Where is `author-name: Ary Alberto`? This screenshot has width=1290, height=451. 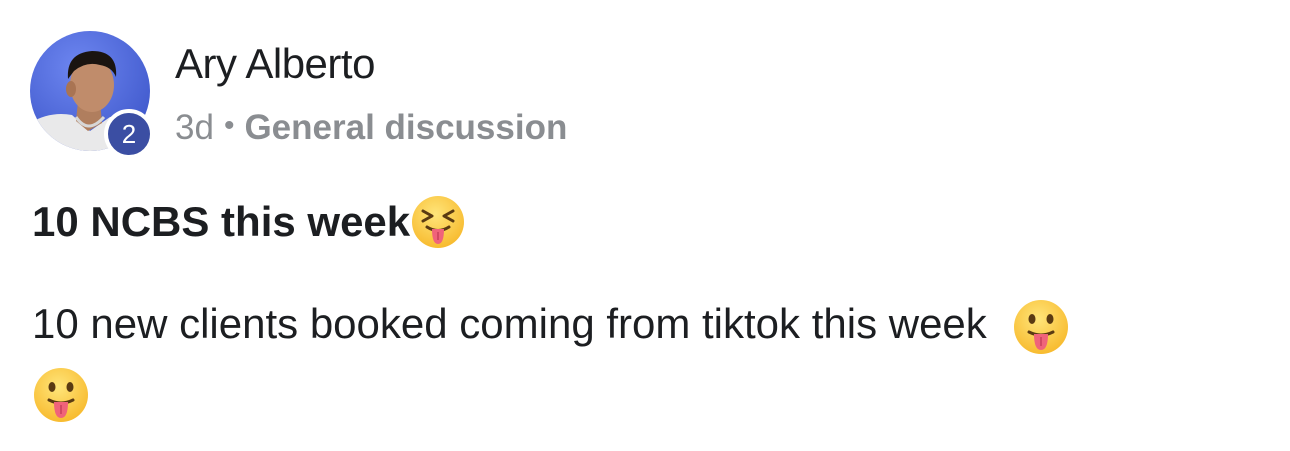 author-name: Ary Alberto is located at coordinates (275, 64).